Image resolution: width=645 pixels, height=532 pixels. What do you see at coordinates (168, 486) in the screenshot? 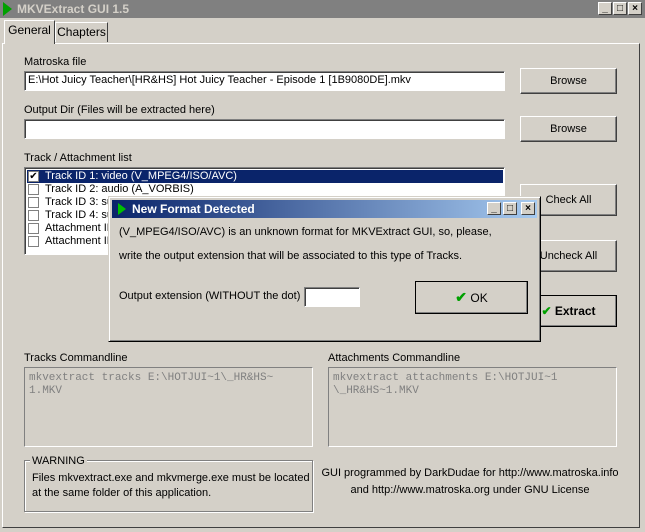
I see `warning-group` at bounding box center [168, 486].